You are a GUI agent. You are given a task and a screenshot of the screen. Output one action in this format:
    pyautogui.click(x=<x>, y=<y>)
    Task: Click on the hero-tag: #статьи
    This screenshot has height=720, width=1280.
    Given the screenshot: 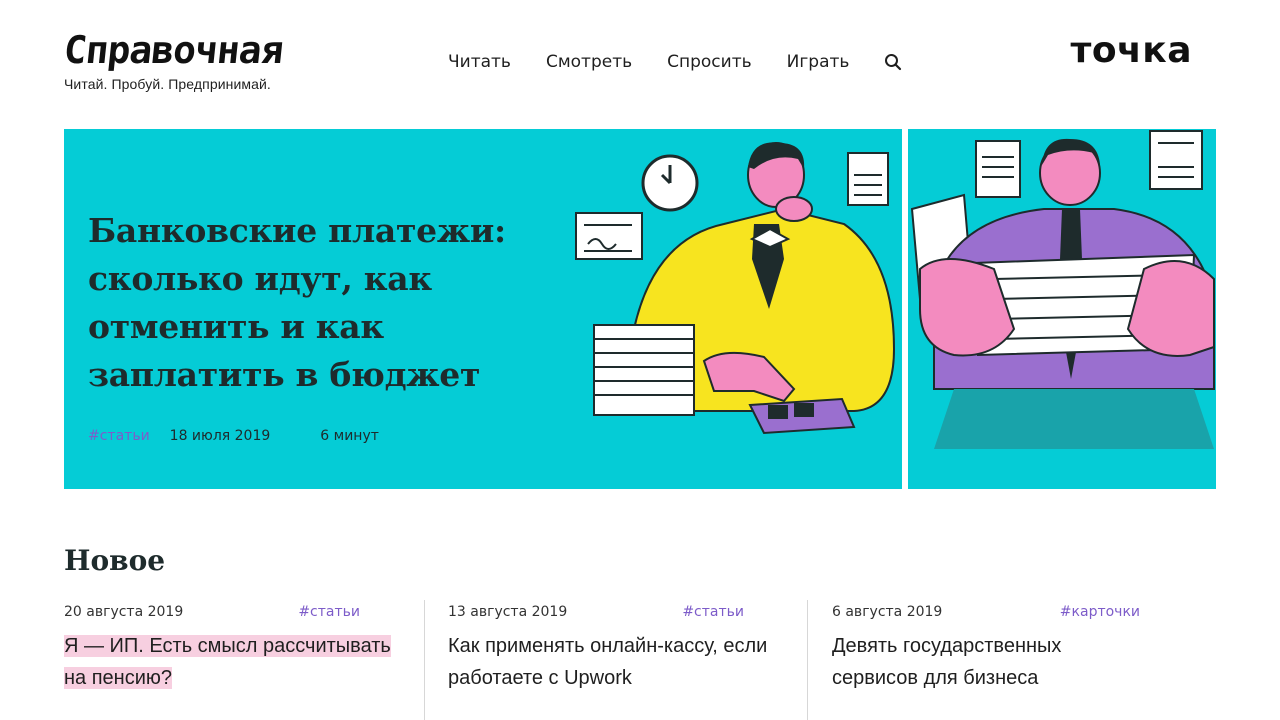 What is the action you would take?
    pyautogui.click(x=119, y=436)
    